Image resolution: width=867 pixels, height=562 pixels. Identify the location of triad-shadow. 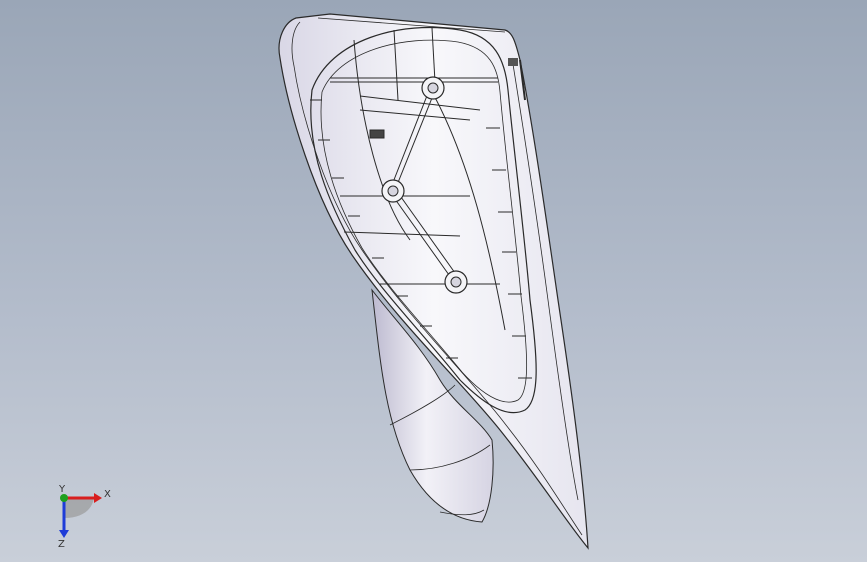
(79, 508).